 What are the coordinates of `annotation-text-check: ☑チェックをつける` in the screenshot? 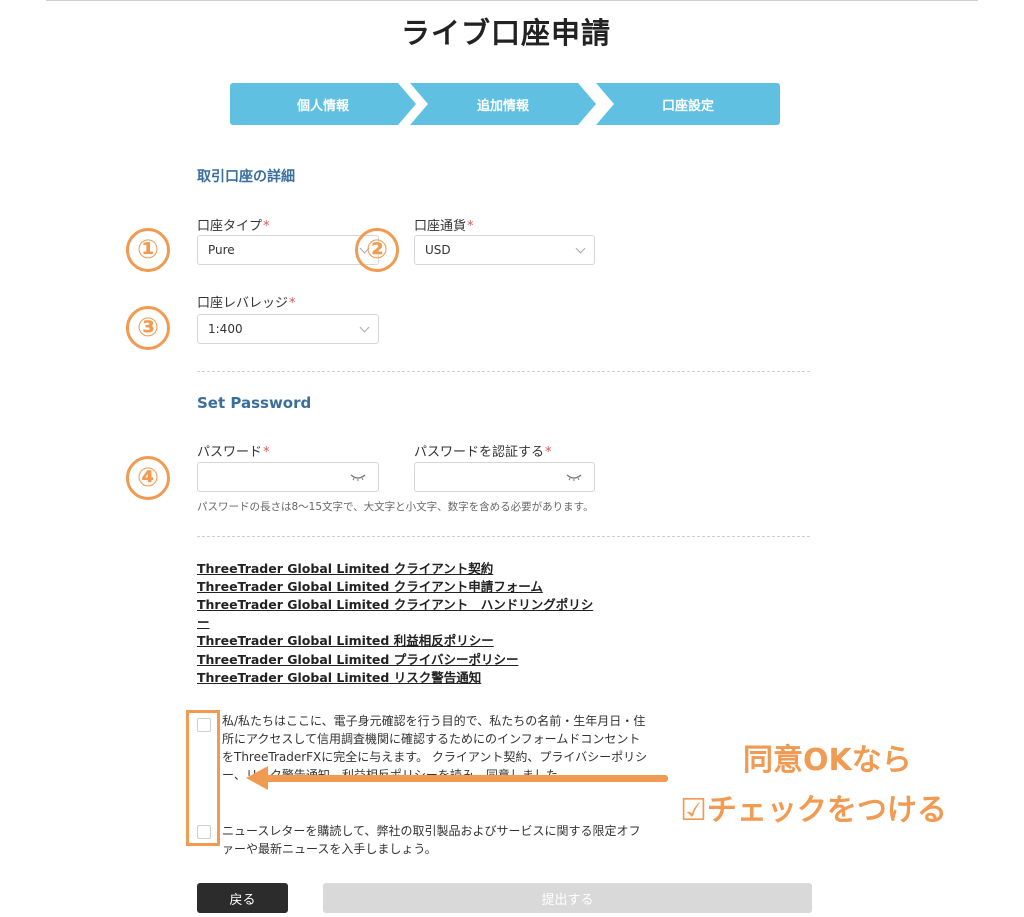 It's located at (813, 810).